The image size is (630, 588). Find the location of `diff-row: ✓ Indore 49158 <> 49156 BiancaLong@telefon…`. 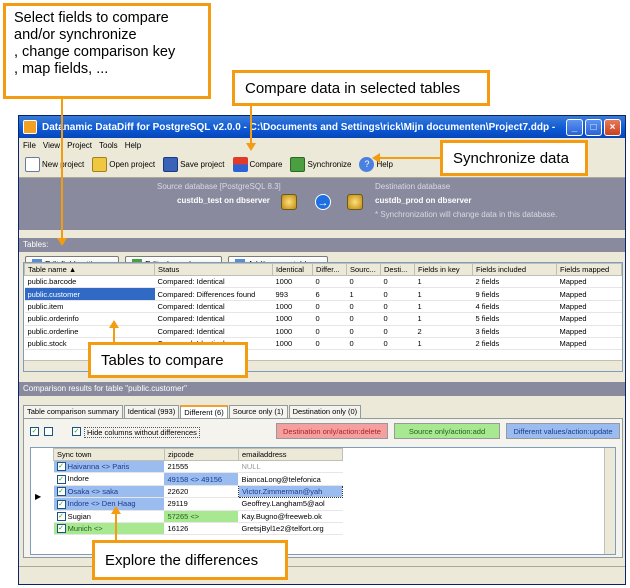

diff-row: ✓ Indore 49158 <> 49156 BiancaLong@telefon… is located at coordinates (198, 479).